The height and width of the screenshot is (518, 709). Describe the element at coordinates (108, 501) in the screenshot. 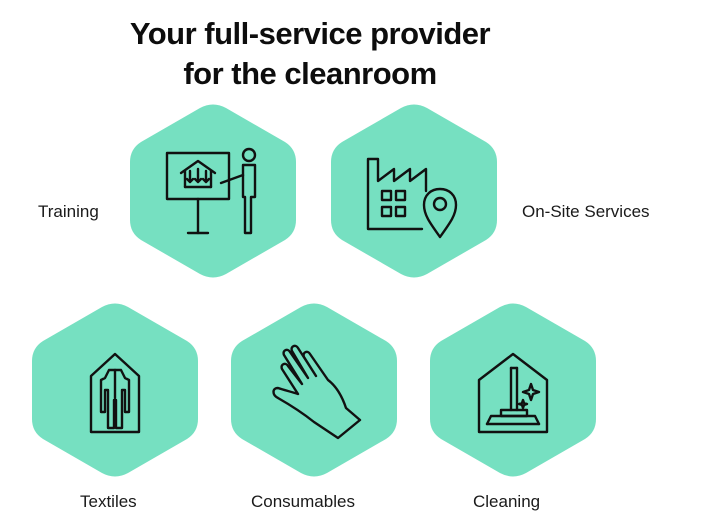

I see `service-label-textiles: Textiles` at that location.